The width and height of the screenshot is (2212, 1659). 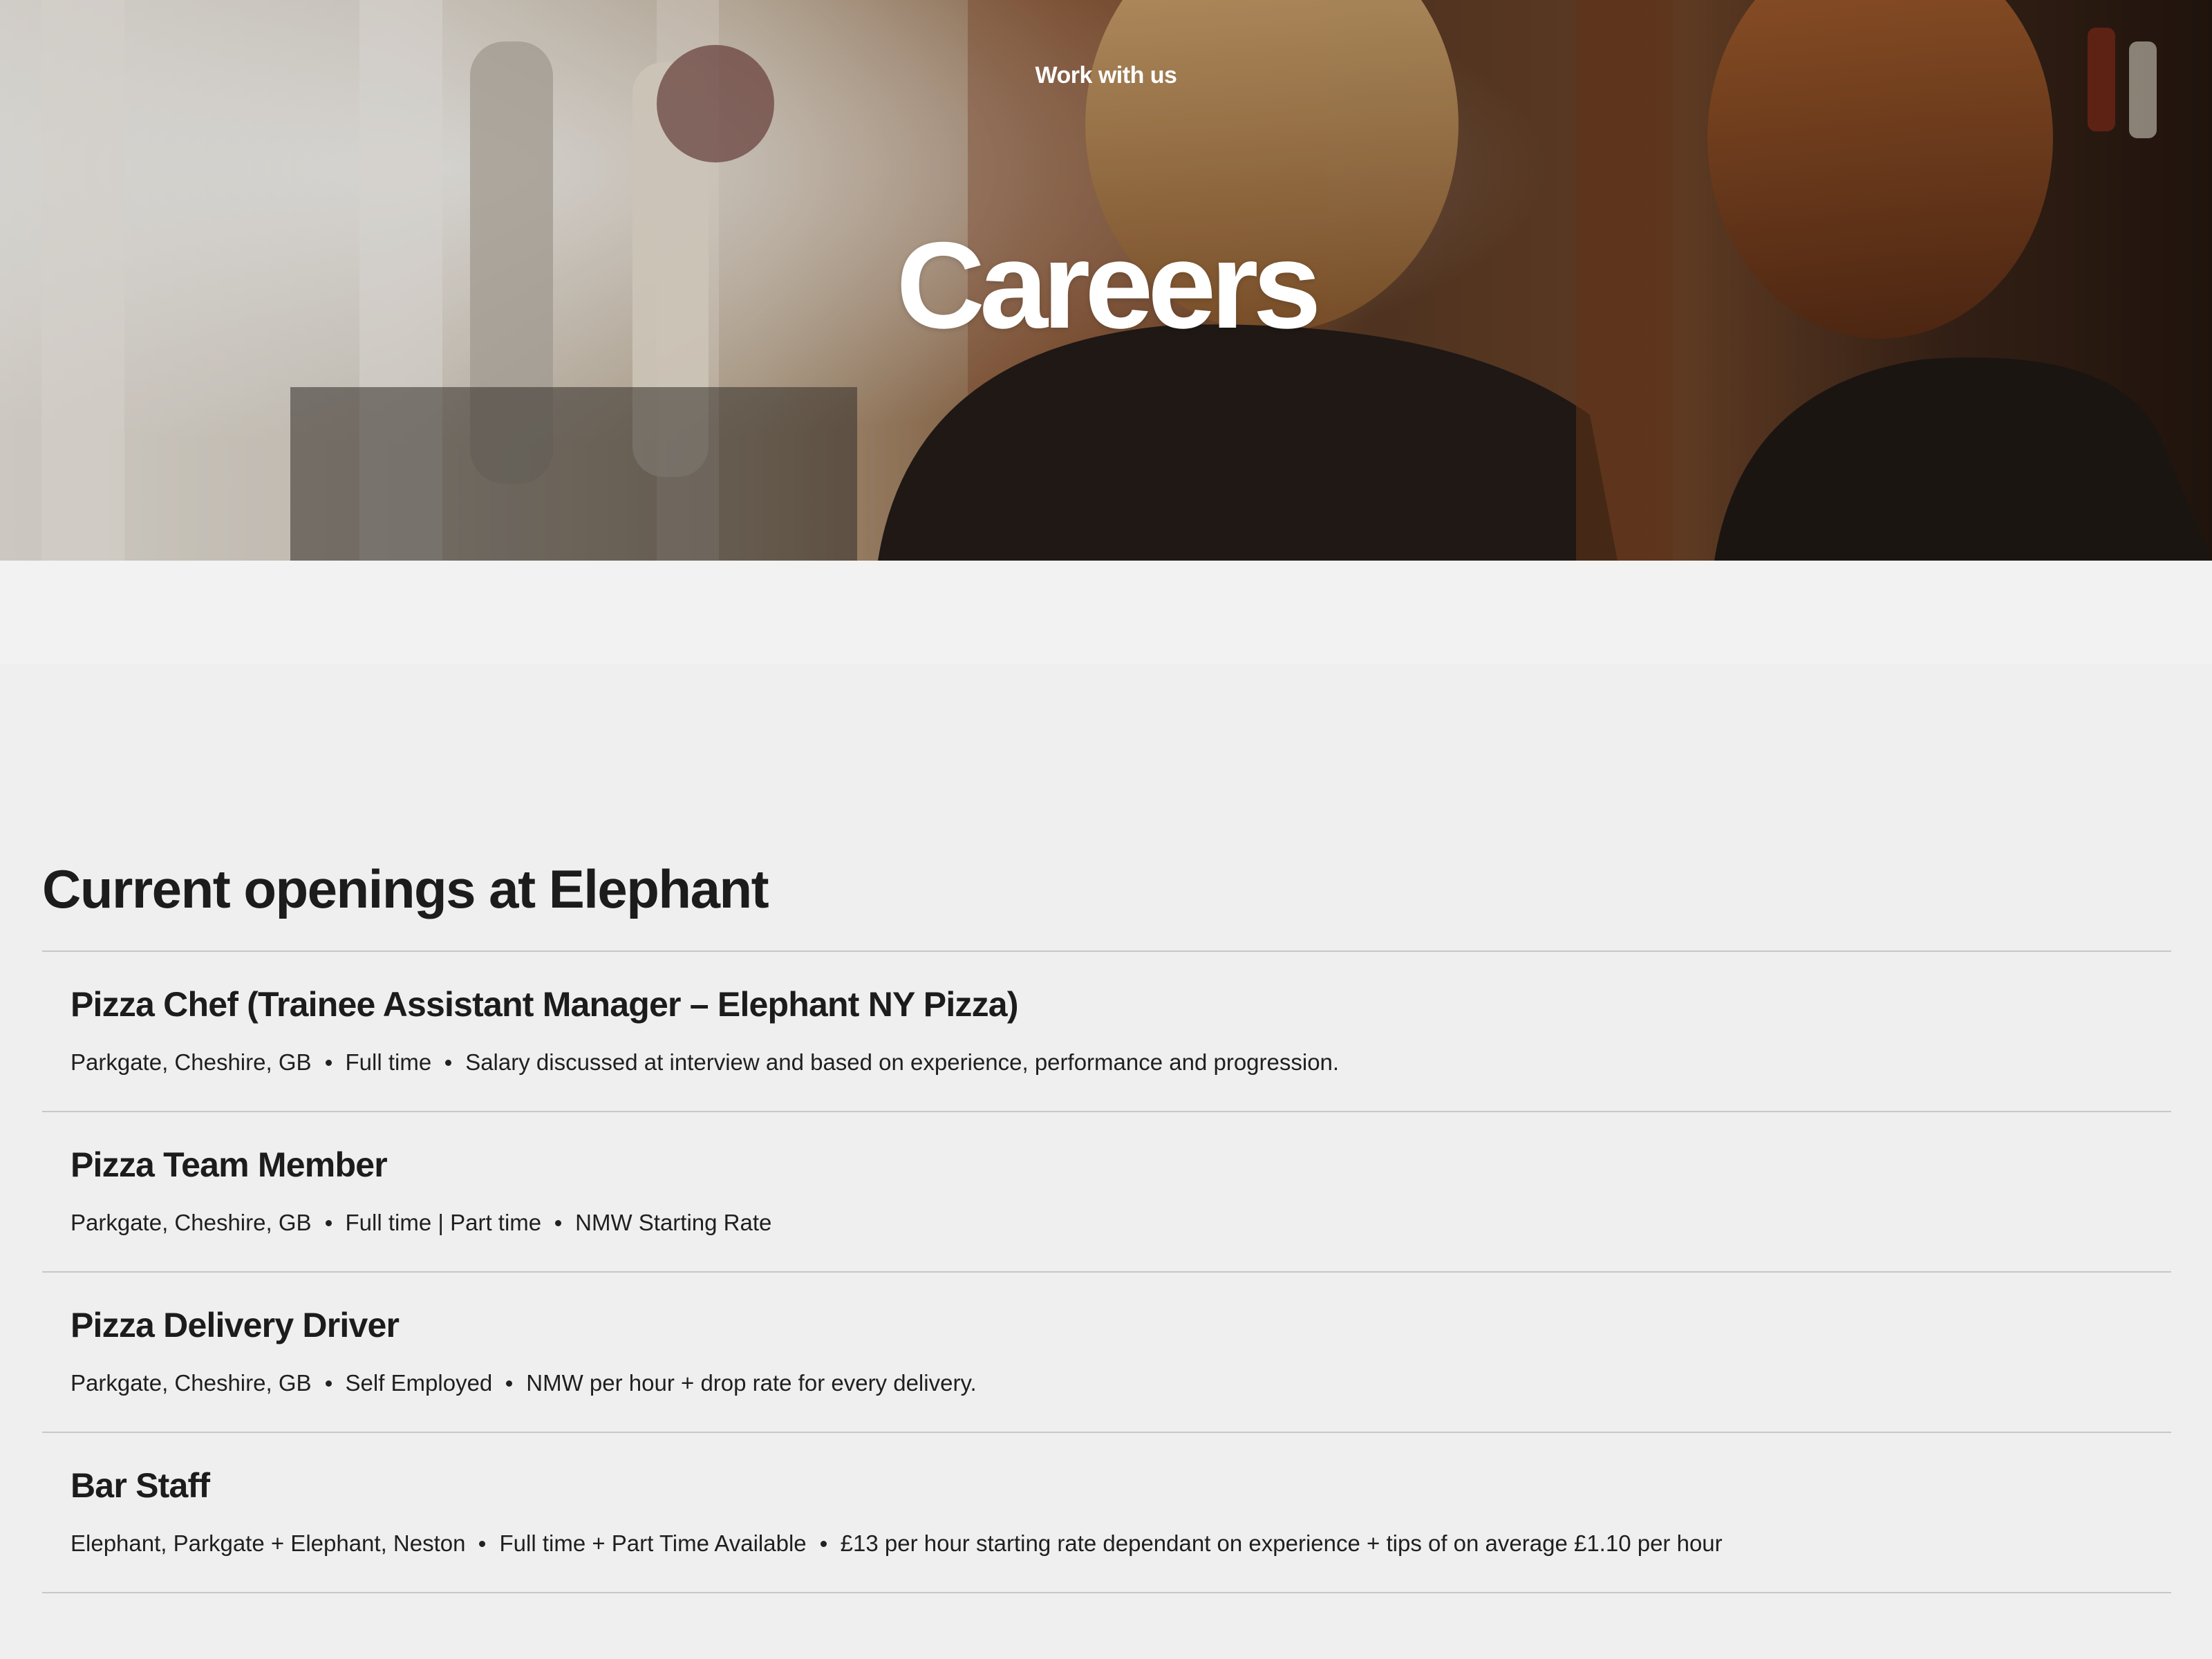 What do you see at coordinates (235, 1325) in the screenshot?
I see `job-title: Pizza Delivery Driver` at bounding box center [235, 1325].